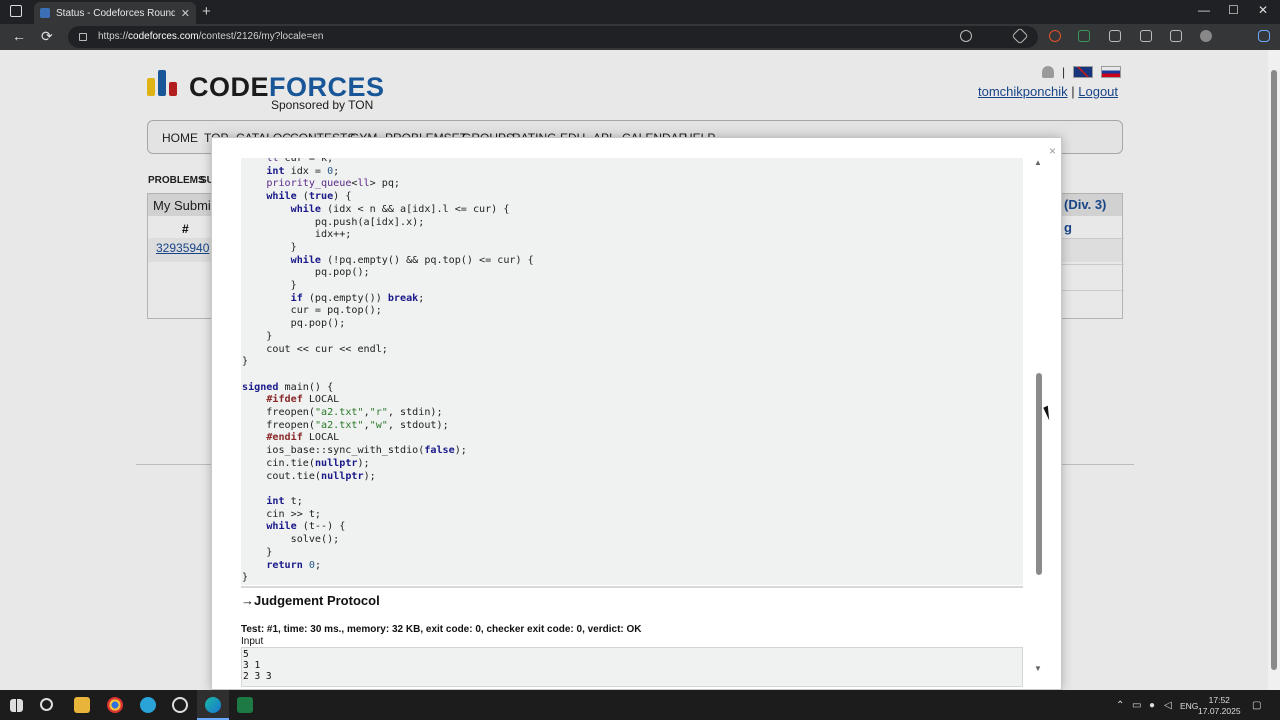  What do you see at coordinates (640, 705) in the screenshot?
I see `windows-taskbar: ⌃ ▭ ● ◁ ENG 17:52 17.07.2025 ▢` at bounding box center [640, 705].